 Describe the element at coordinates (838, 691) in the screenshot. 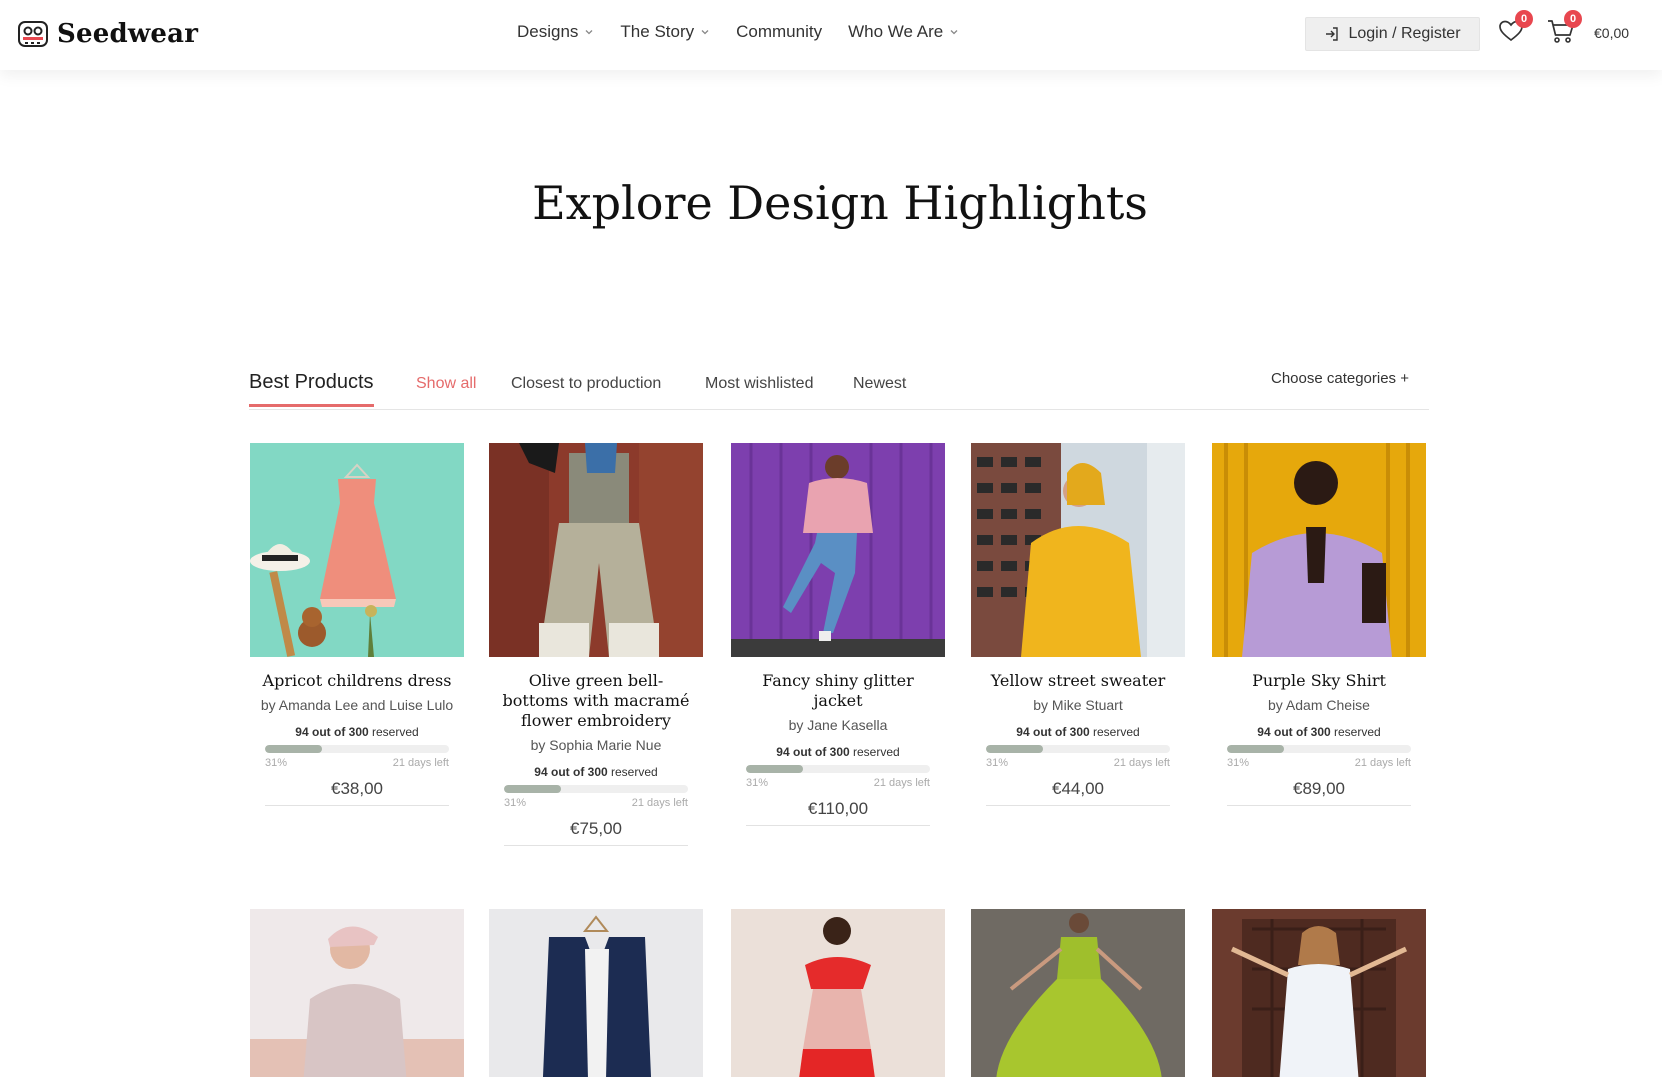

I see `product-title: Fancy shiny glitter jacket` at that location.